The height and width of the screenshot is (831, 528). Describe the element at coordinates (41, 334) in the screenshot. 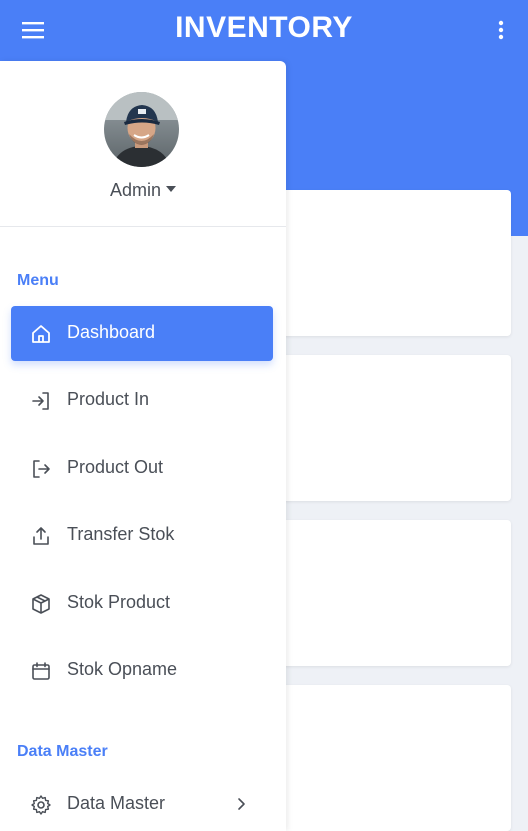

I see `home-icon` at that location.